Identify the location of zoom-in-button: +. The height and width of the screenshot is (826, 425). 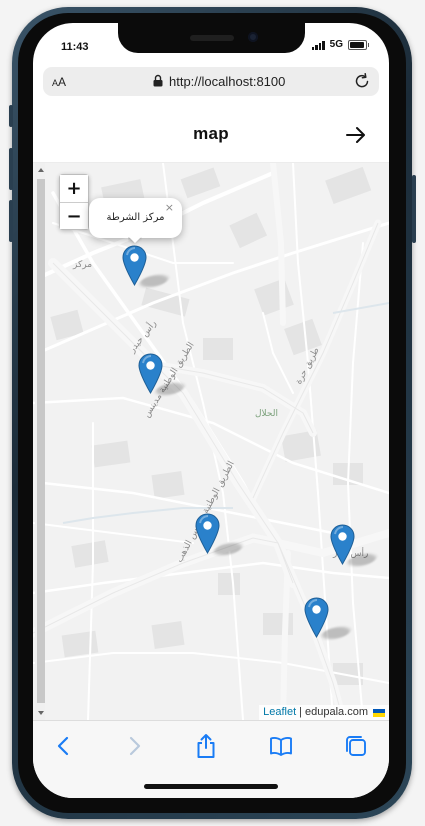
(74, 188).